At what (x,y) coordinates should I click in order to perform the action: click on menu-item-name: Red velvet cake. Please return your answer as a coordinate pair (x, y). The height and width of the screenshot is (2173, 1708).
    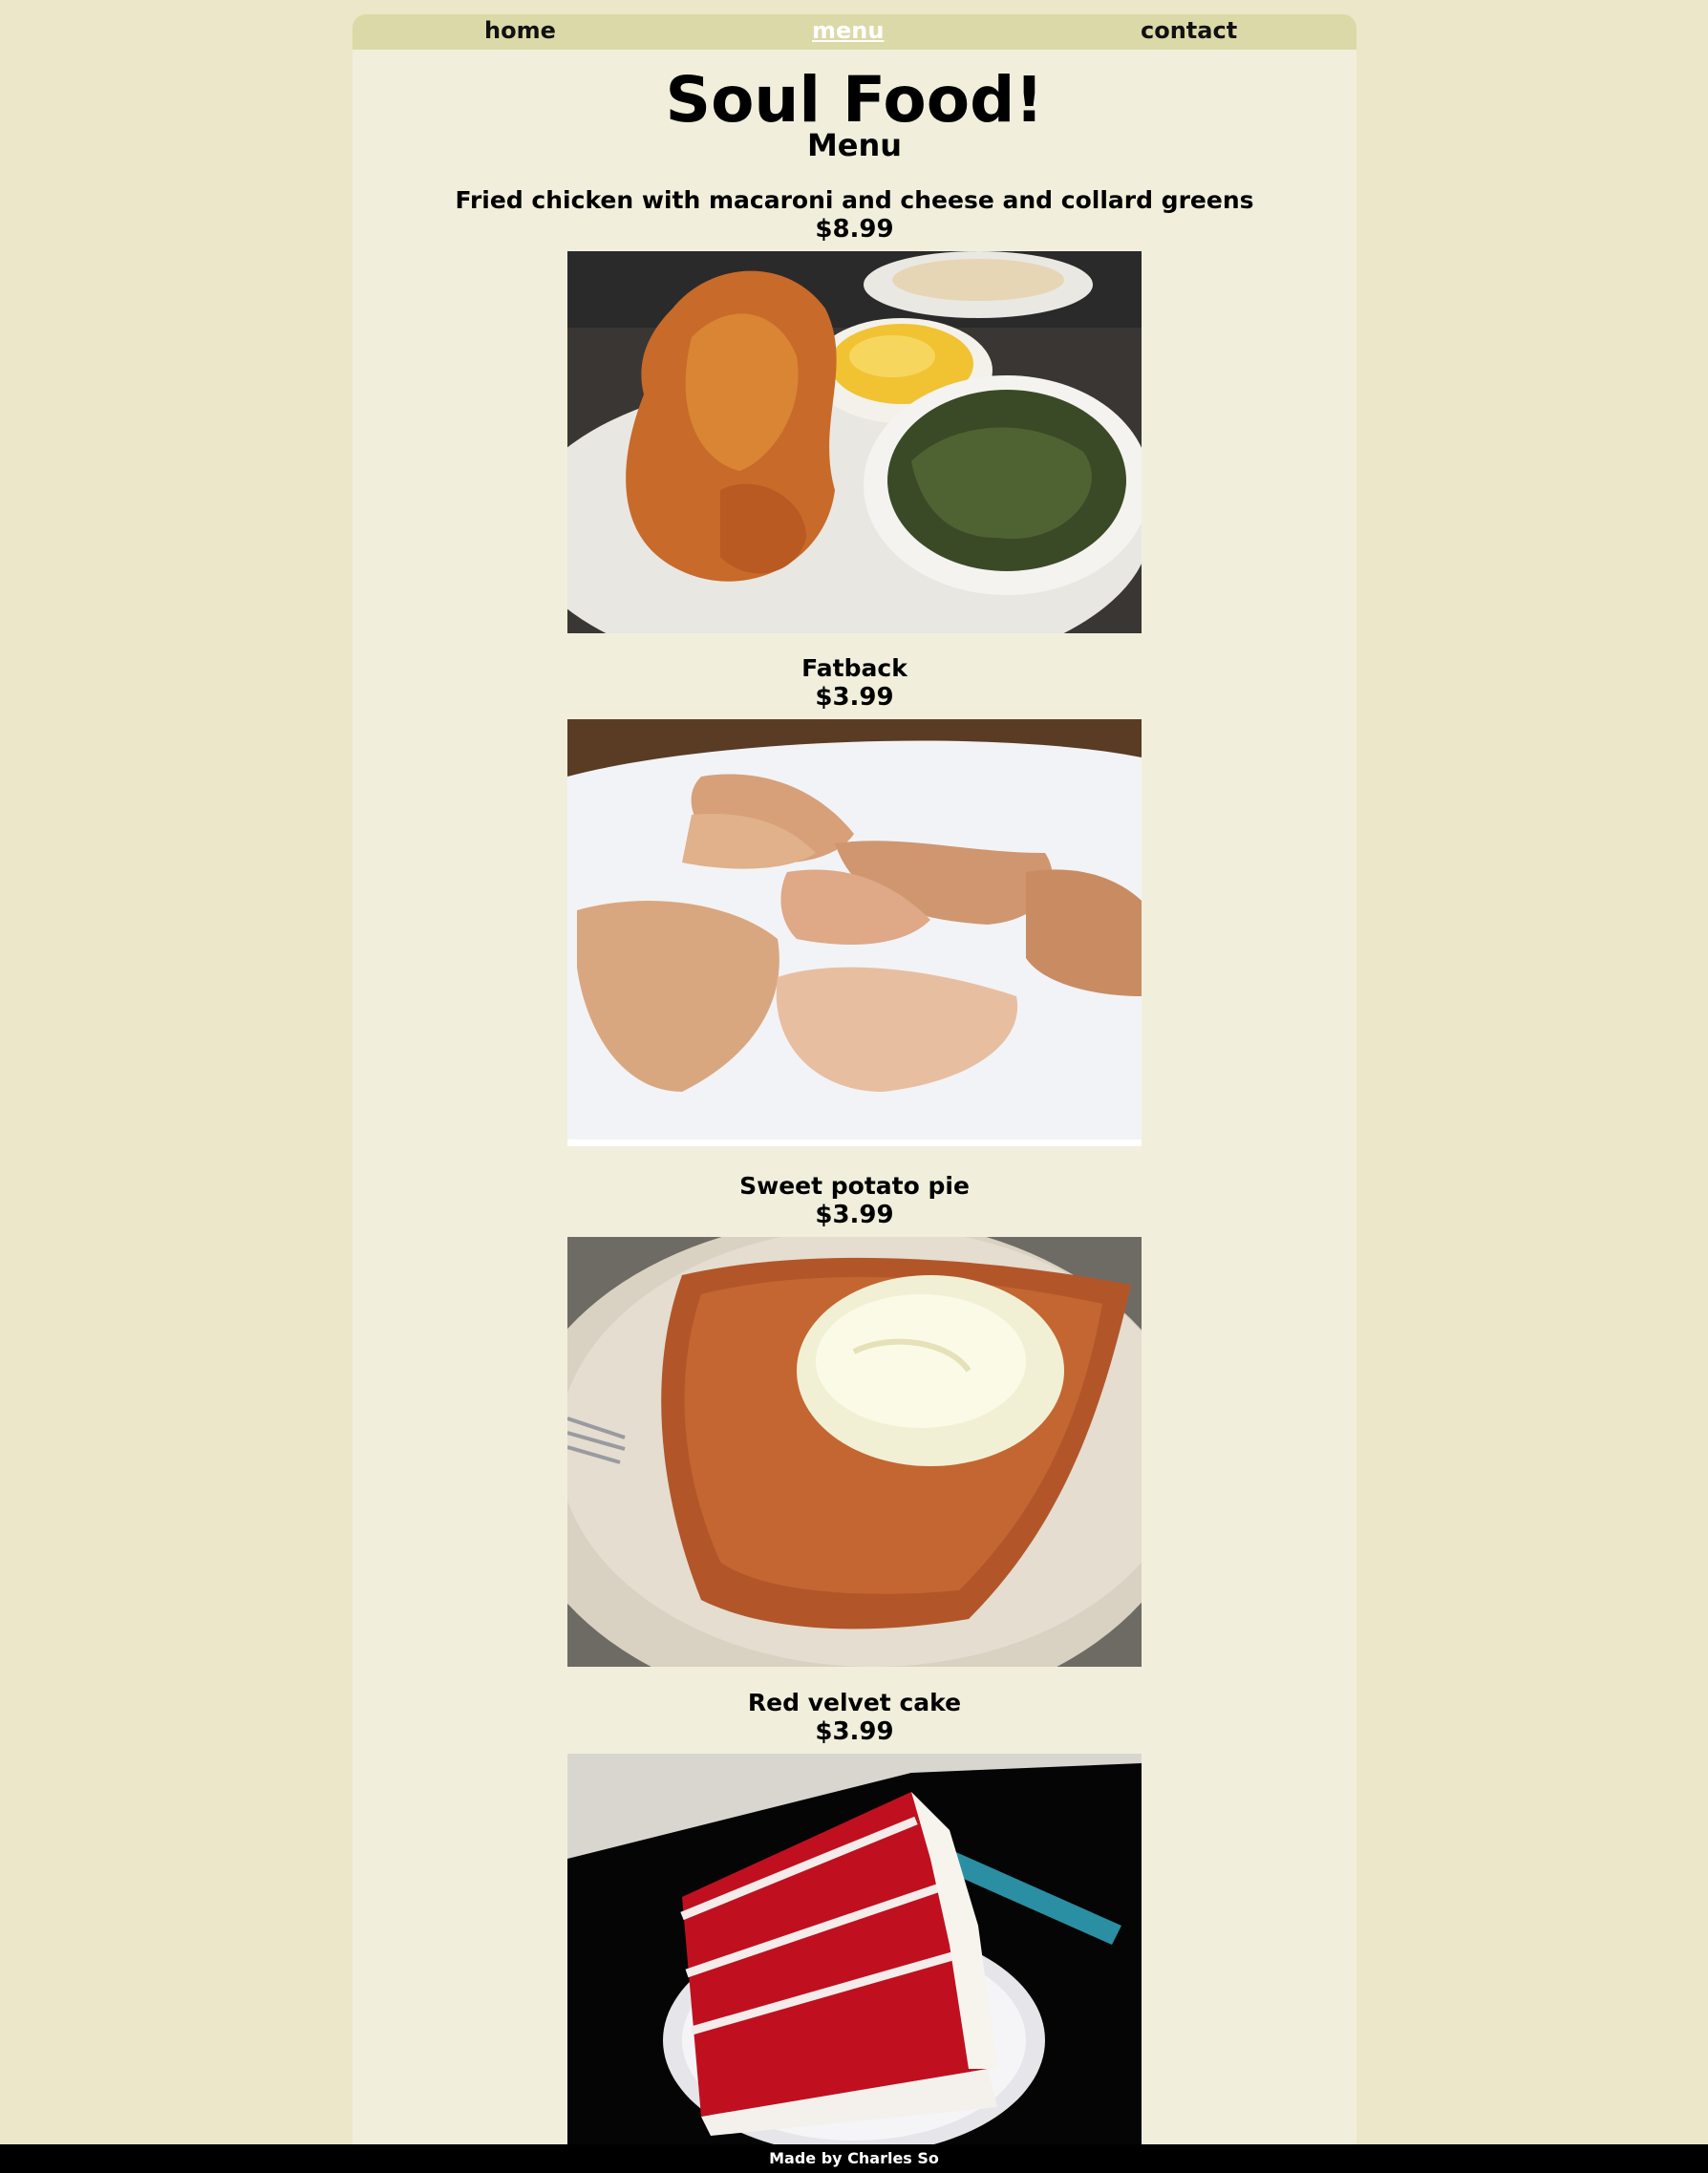
    Looking at the image, I should click on (855, 1703).